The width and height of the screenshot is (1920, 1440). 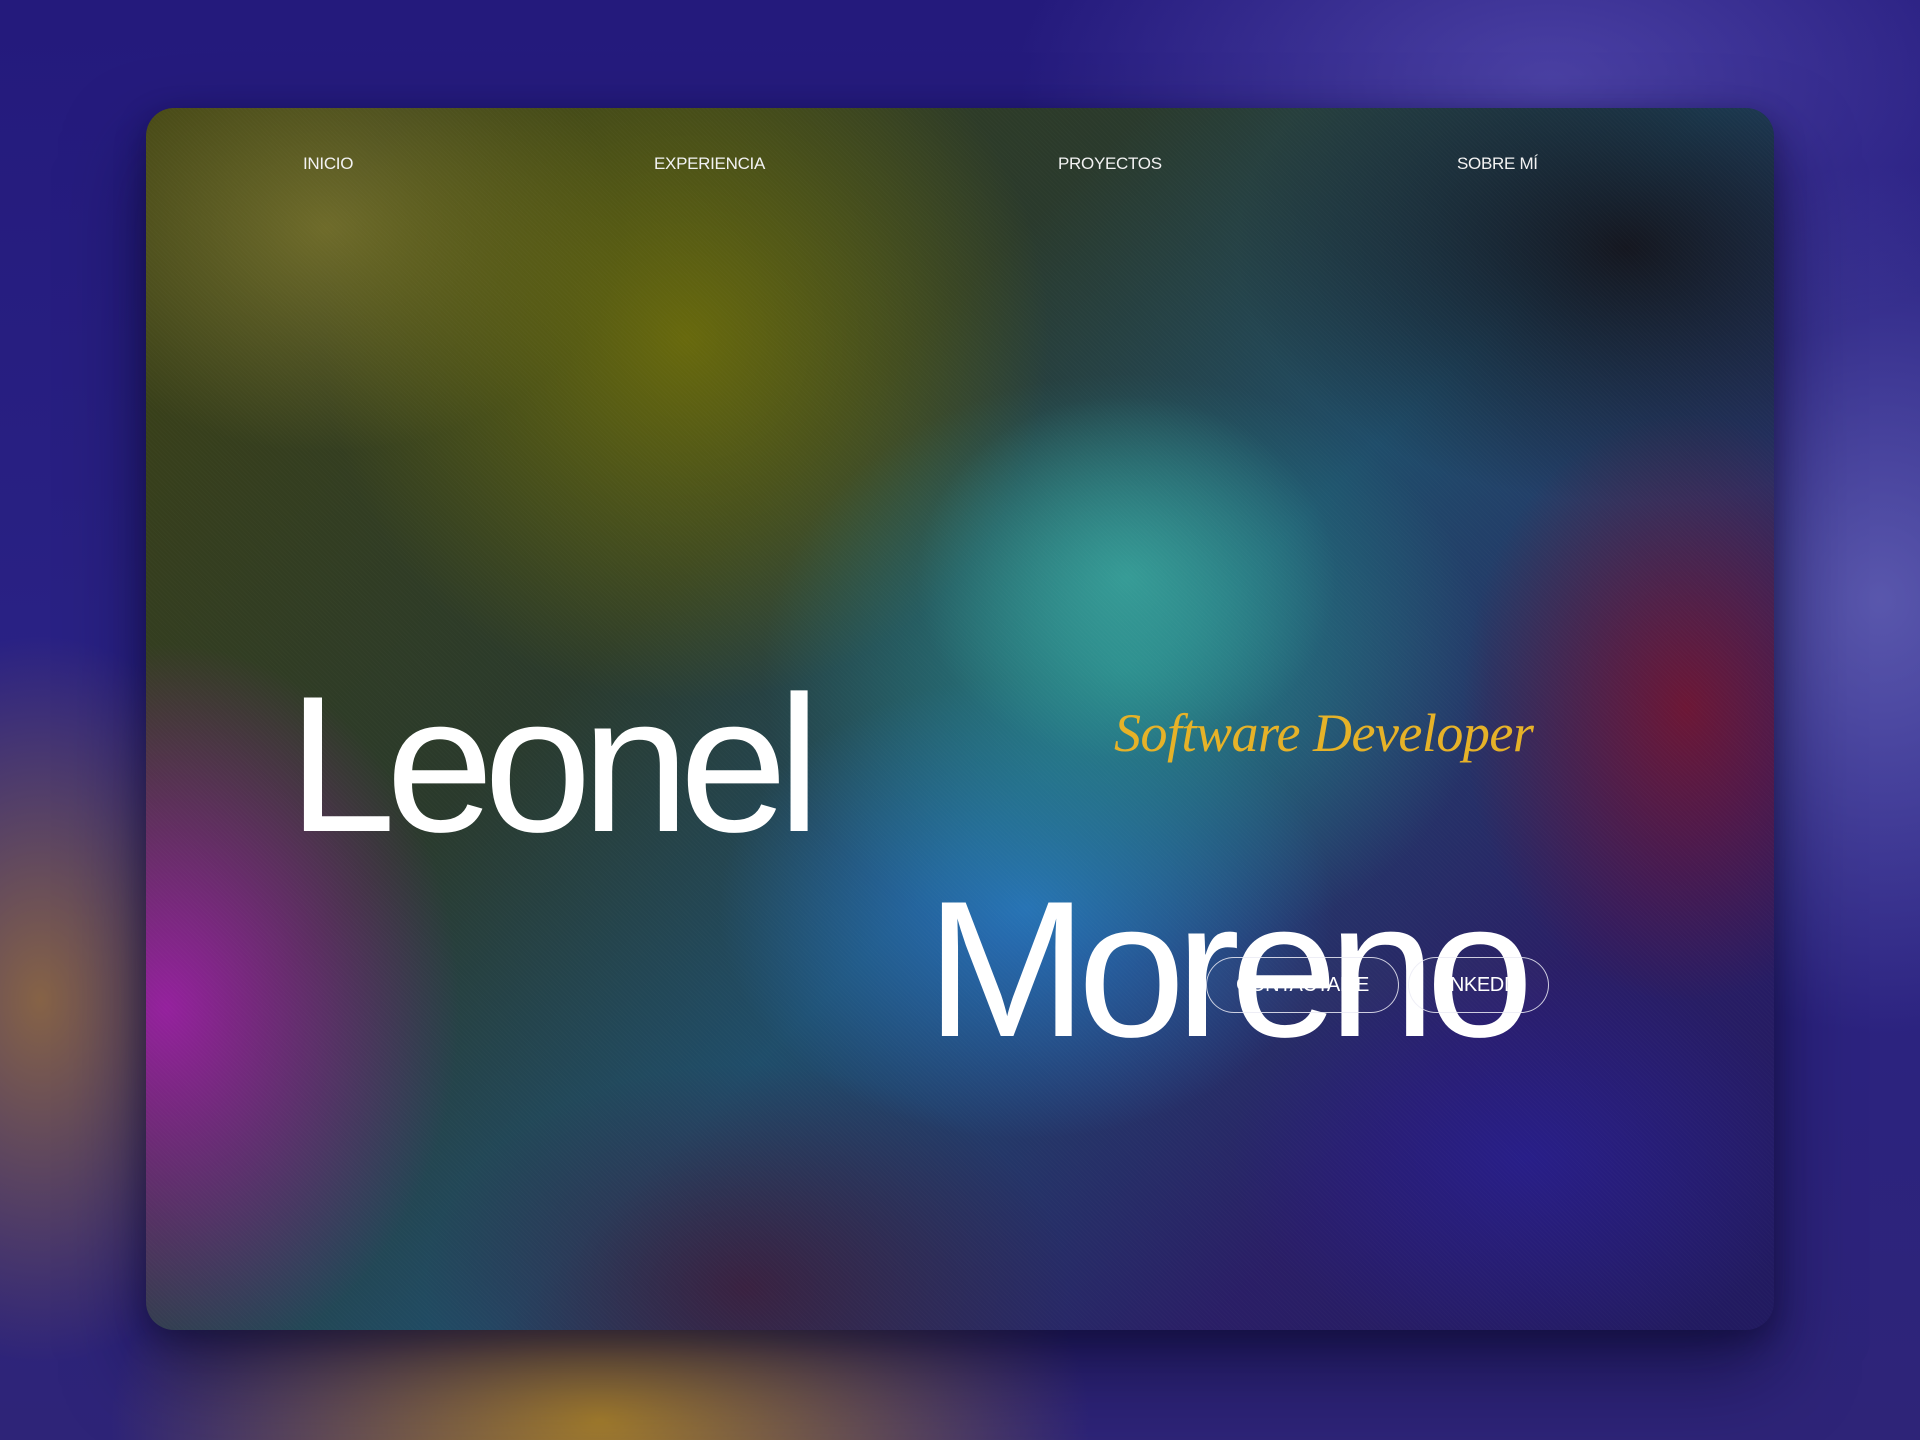 What do you see at coordinates (709, 164) in the screenshot?
I see `nav-item-experiencia: EXPERIENCIA` at bounding box center [709, 164].